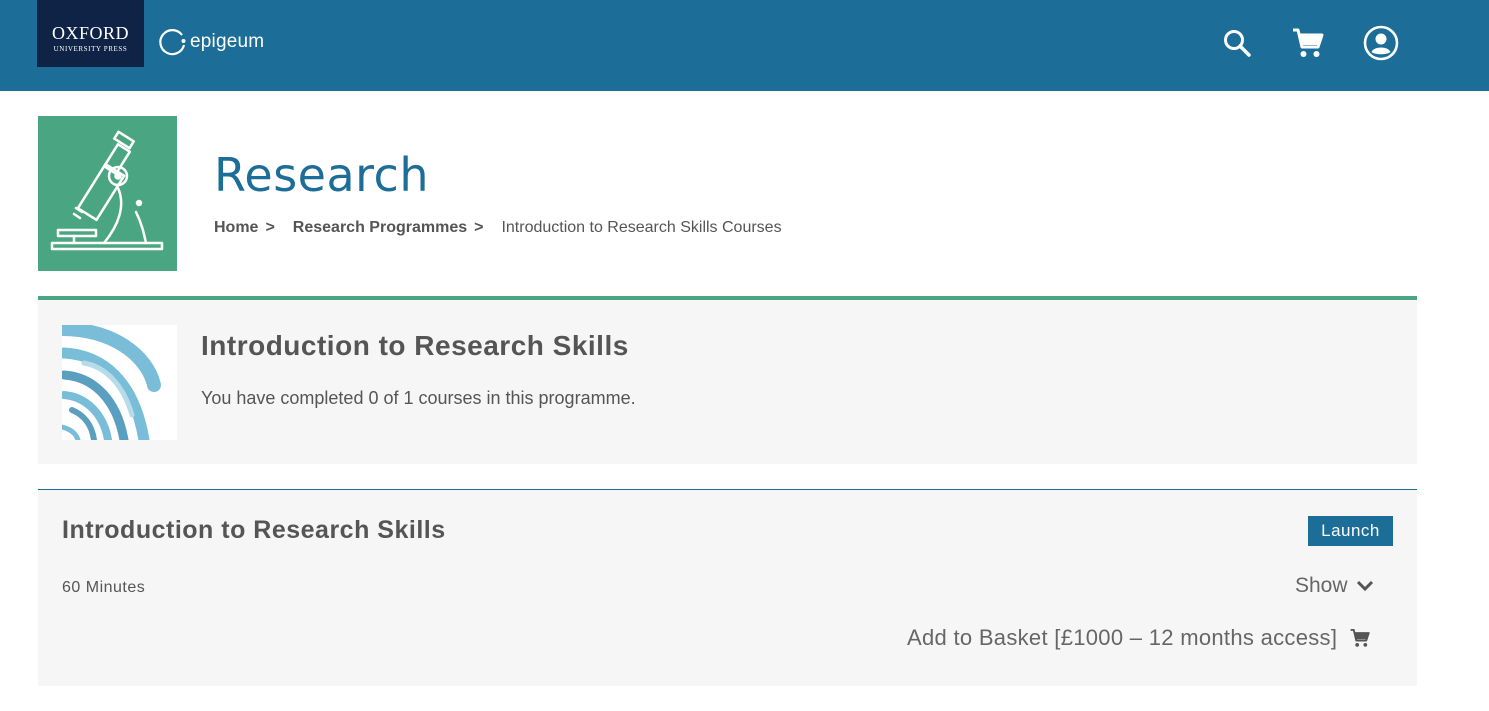  What do you see at coordinates (1122, 637) in the screenshot?
I see `add-to-basket-label: Add to Basket [£1000 – 12 months access]` at bounding box center [1122, 637].